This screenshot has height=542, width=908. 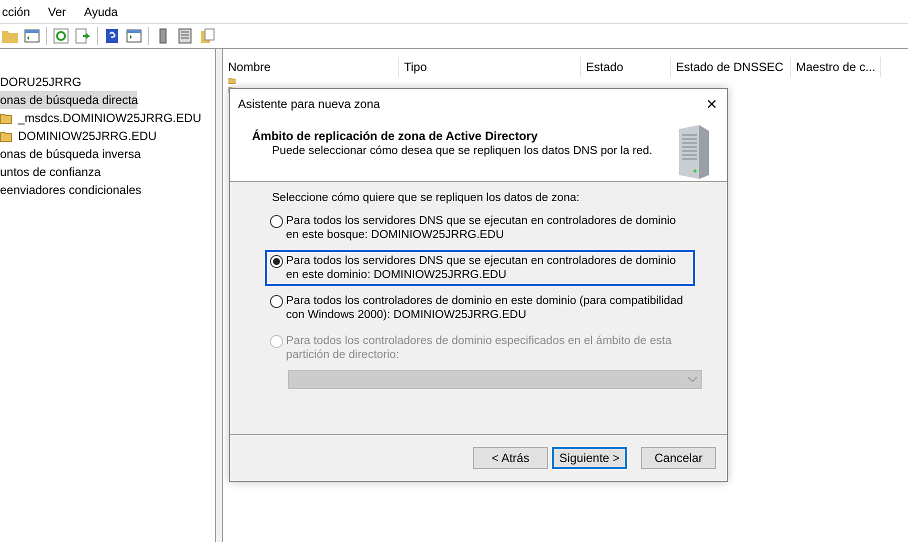 What do you see at coordinates (112, 36) in the screenshot?
I see `help-icon` at bounding box center [112, 36].